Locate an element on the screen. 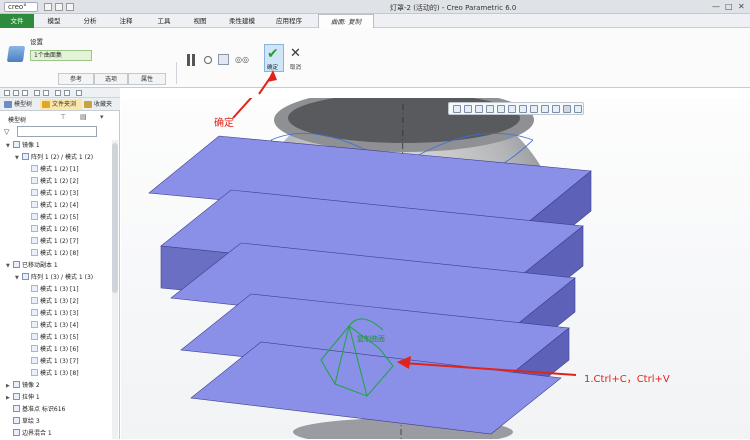 This screenshot has height=440, width=750. qat-window-icon is located at coordinates (67, 93).